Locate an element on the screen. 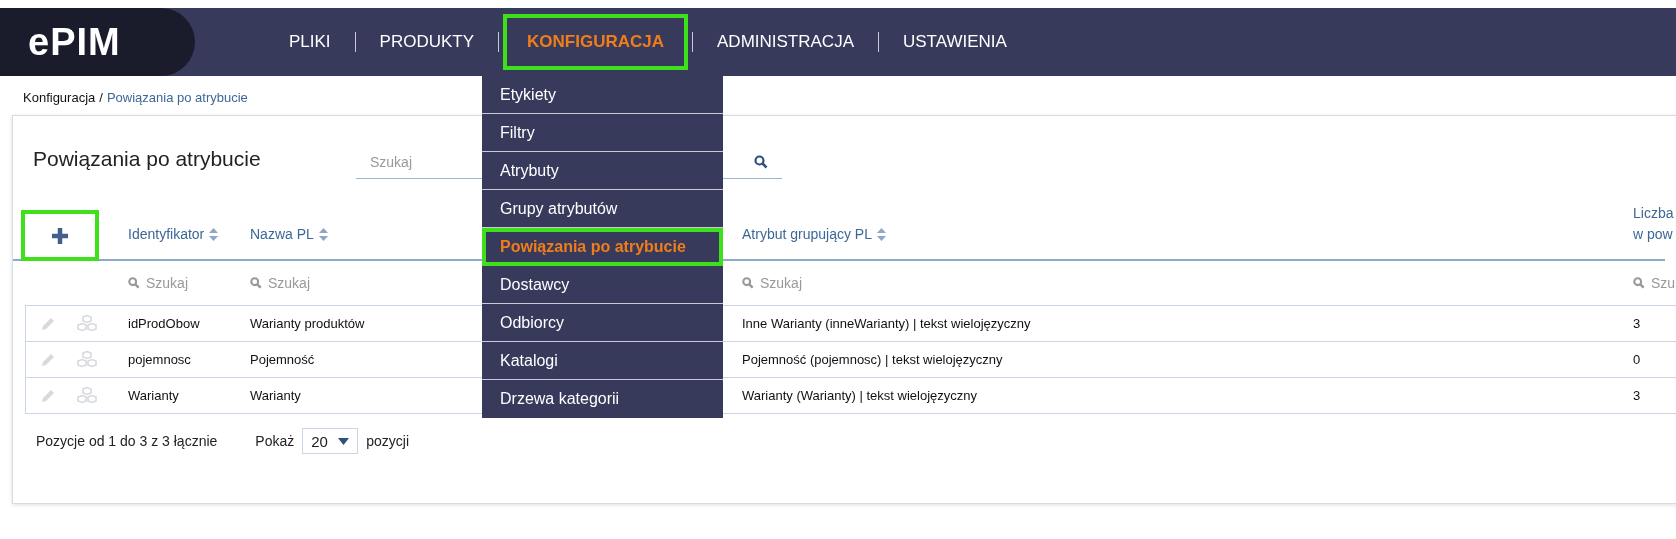 This screenshot has width=1676, height=539. nav-tab: KONFIGURACJA is located at coordinates (595, 42).